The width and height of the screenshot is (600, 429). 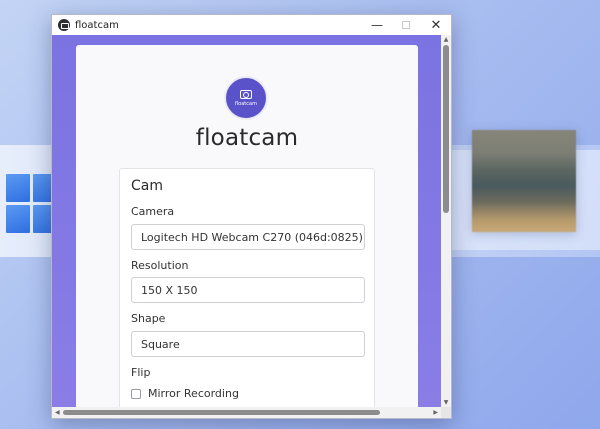 I want to click on maximize-button, so click(x=406, y=25).